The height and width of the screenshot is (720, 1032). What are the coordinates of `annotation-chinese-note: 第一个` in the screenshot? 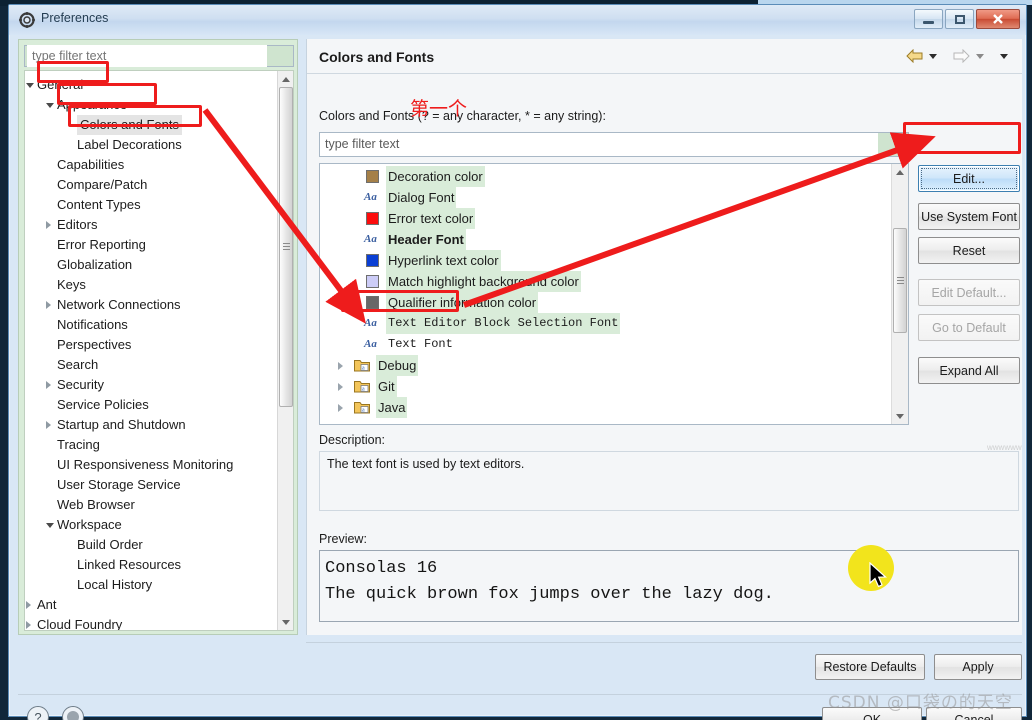 It's located at (439, 109).